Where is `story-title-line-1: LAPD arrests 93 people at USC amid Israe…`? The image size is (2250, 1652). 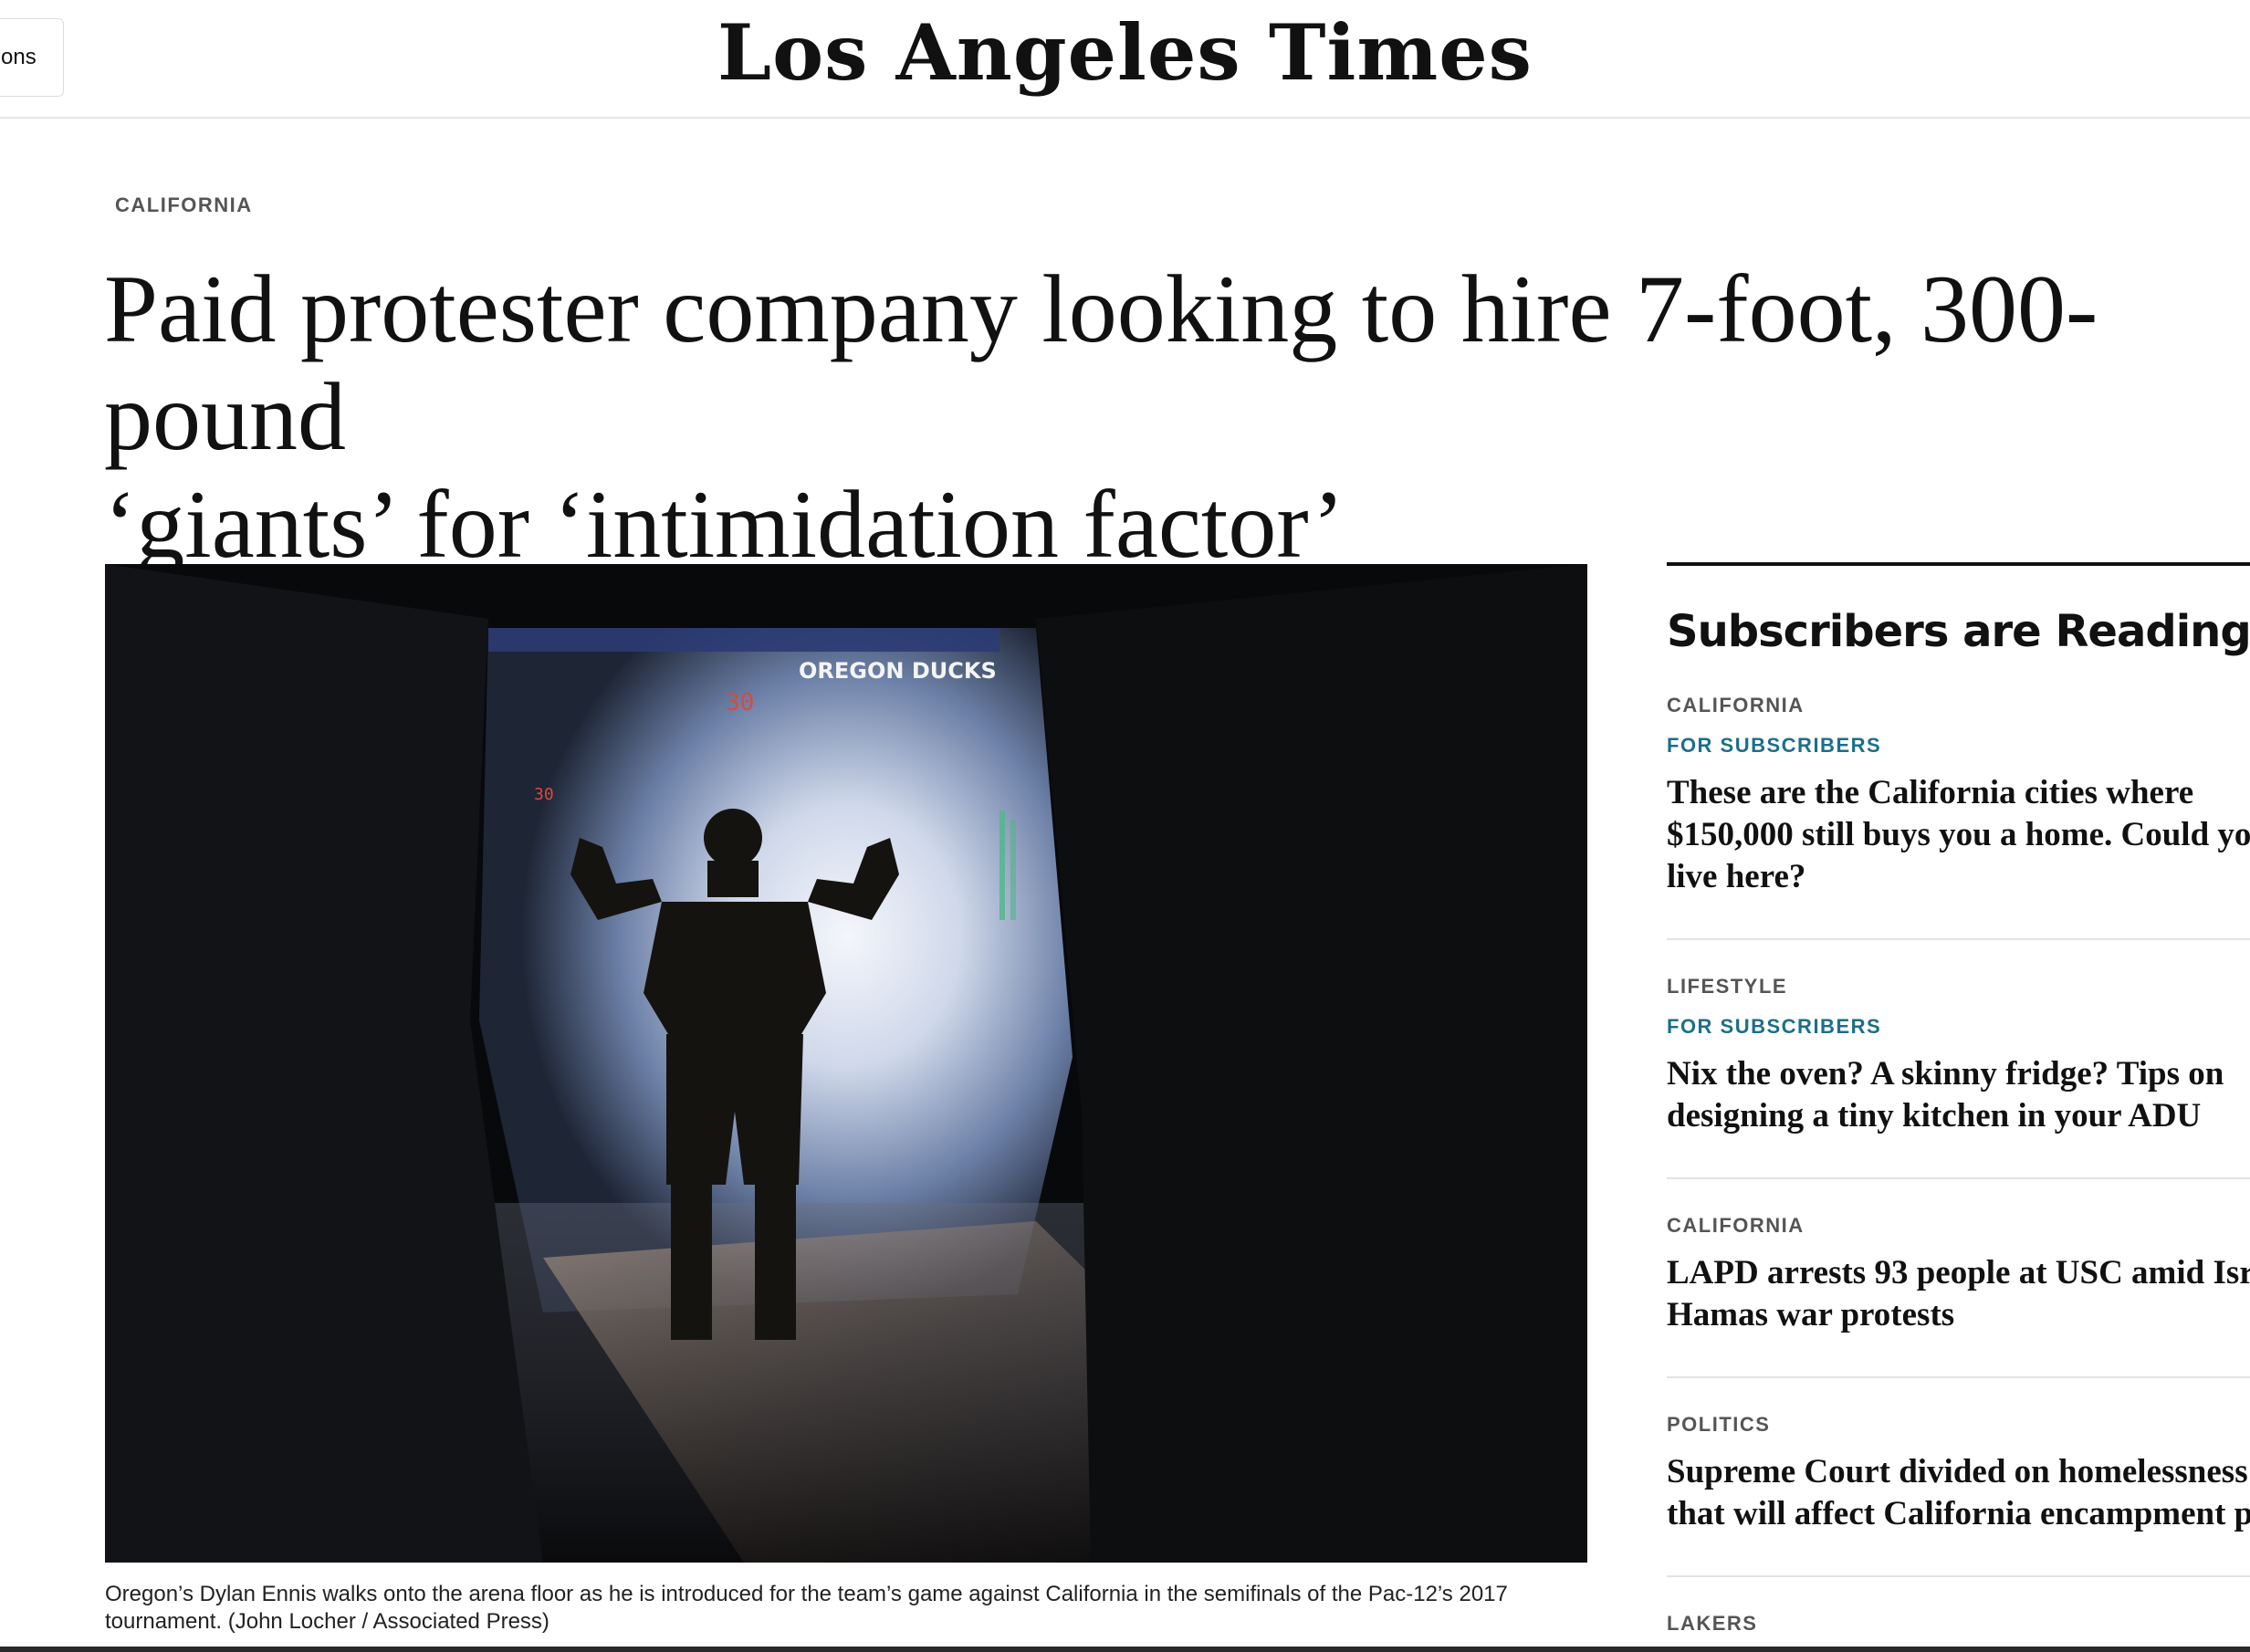
story-title-line-1: LAPD arrests 93 people at USC amid Israe… is located at coordinates (1959, 1272).